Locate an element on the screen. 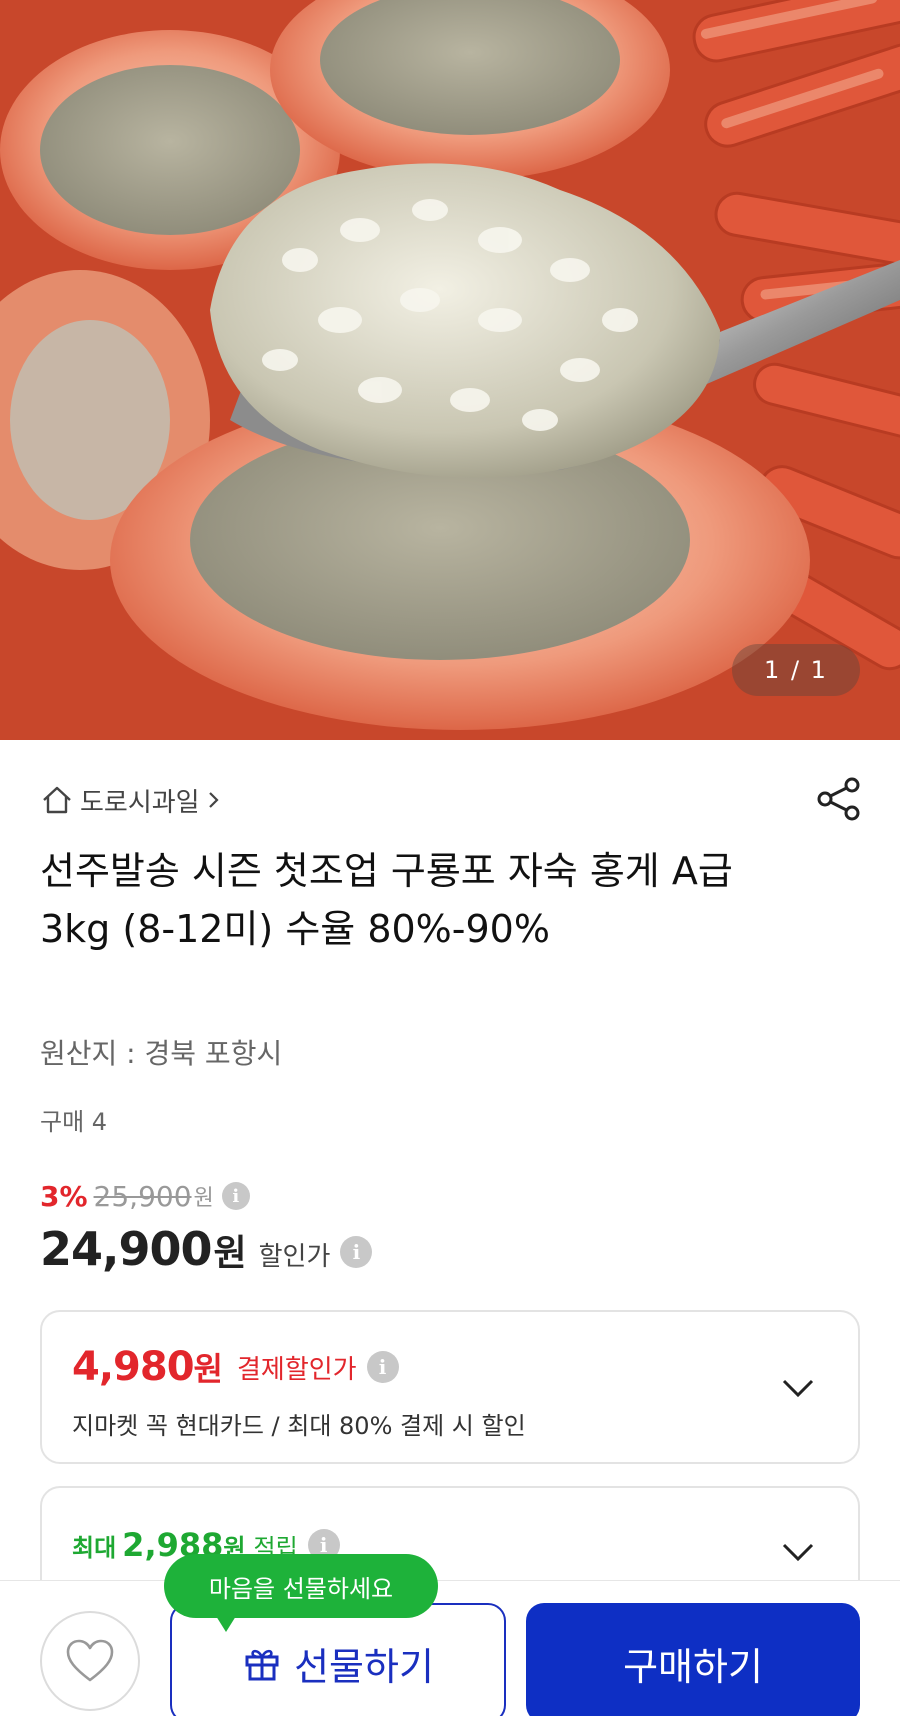 This screenshot has height=1716, width=900. buy-button: 구매하기 is located at coordinates (693, 1659).